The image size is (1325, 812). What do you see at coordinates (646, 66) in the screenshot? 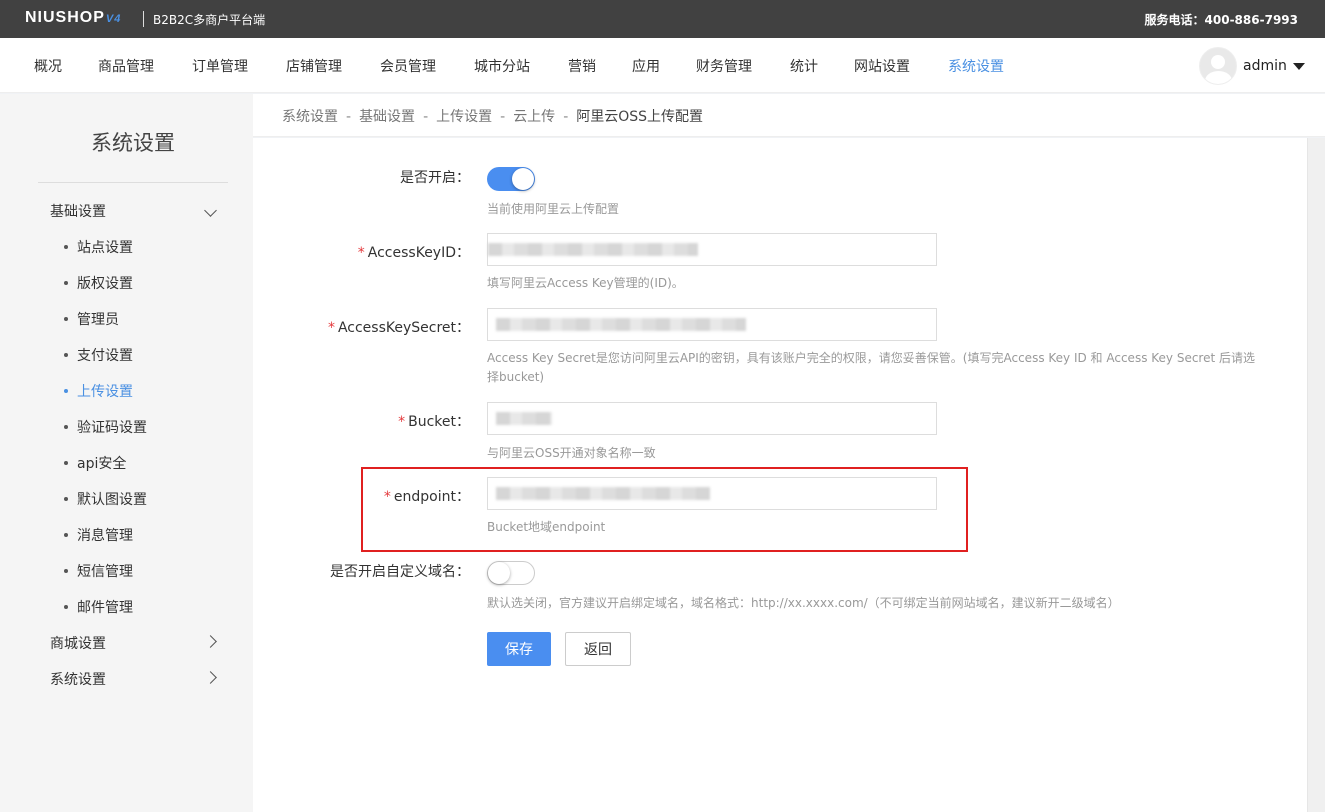
I see `nav-apps: 应用` at bounding box center [646, 66].